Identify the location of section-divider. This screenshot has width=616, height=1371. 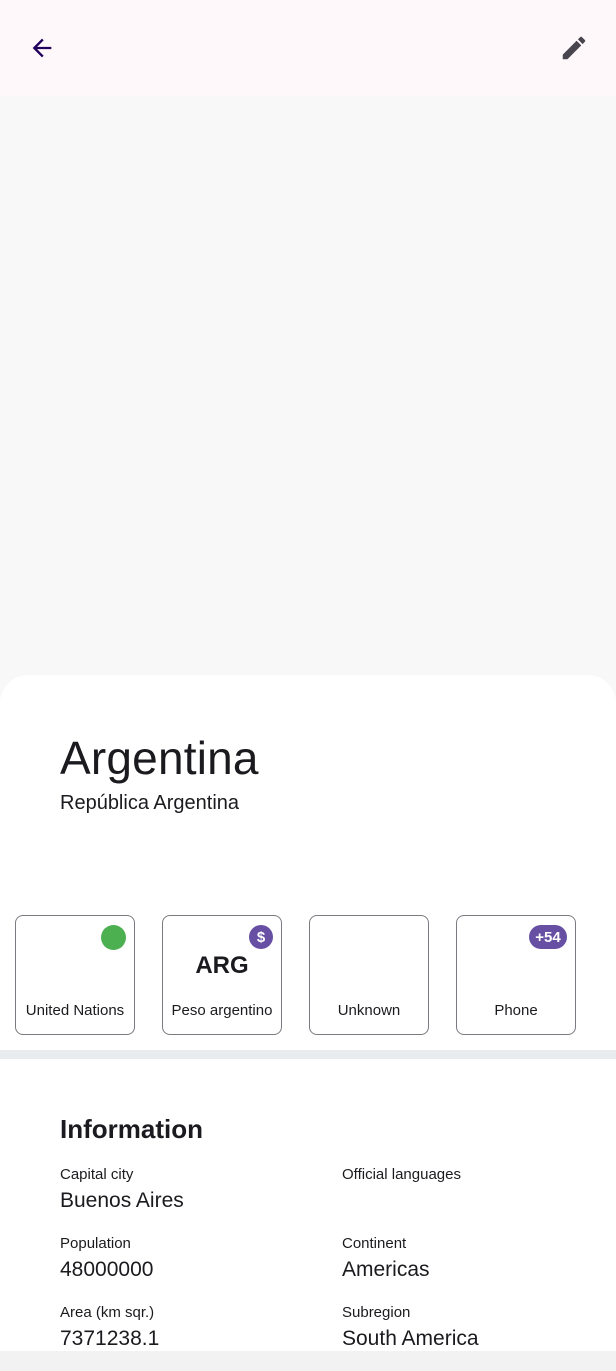
(308, 1054).